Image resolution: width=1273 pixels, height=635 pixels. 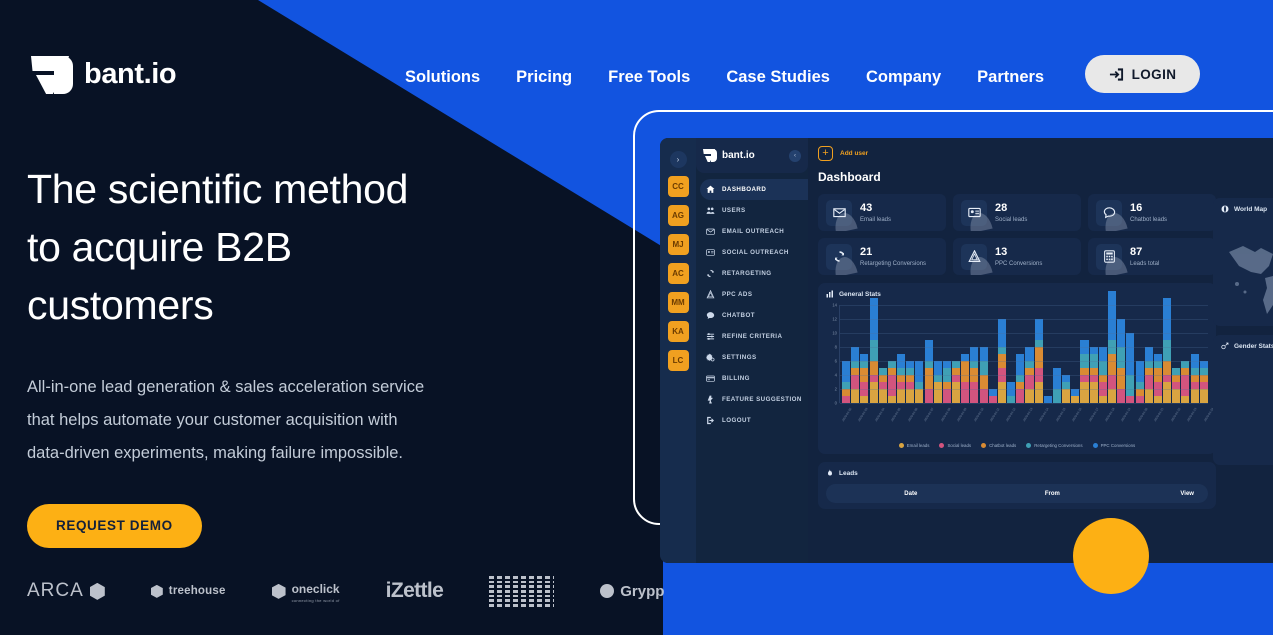 What do you see at coordinates (678, 331) in the screenshot?
I see `avatar: KA` at bounding box center [678, 331].